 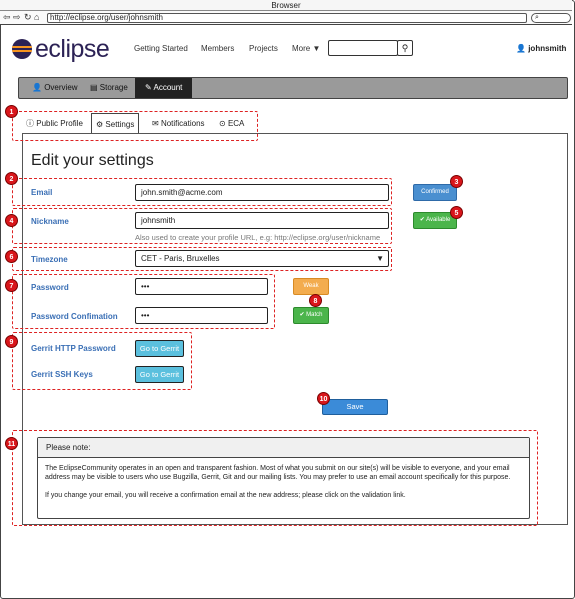 What do you see at coordinates (11, 341) in the screenshot?
I see `annotation-badge-9: 9` at bounding box center [11, 341].